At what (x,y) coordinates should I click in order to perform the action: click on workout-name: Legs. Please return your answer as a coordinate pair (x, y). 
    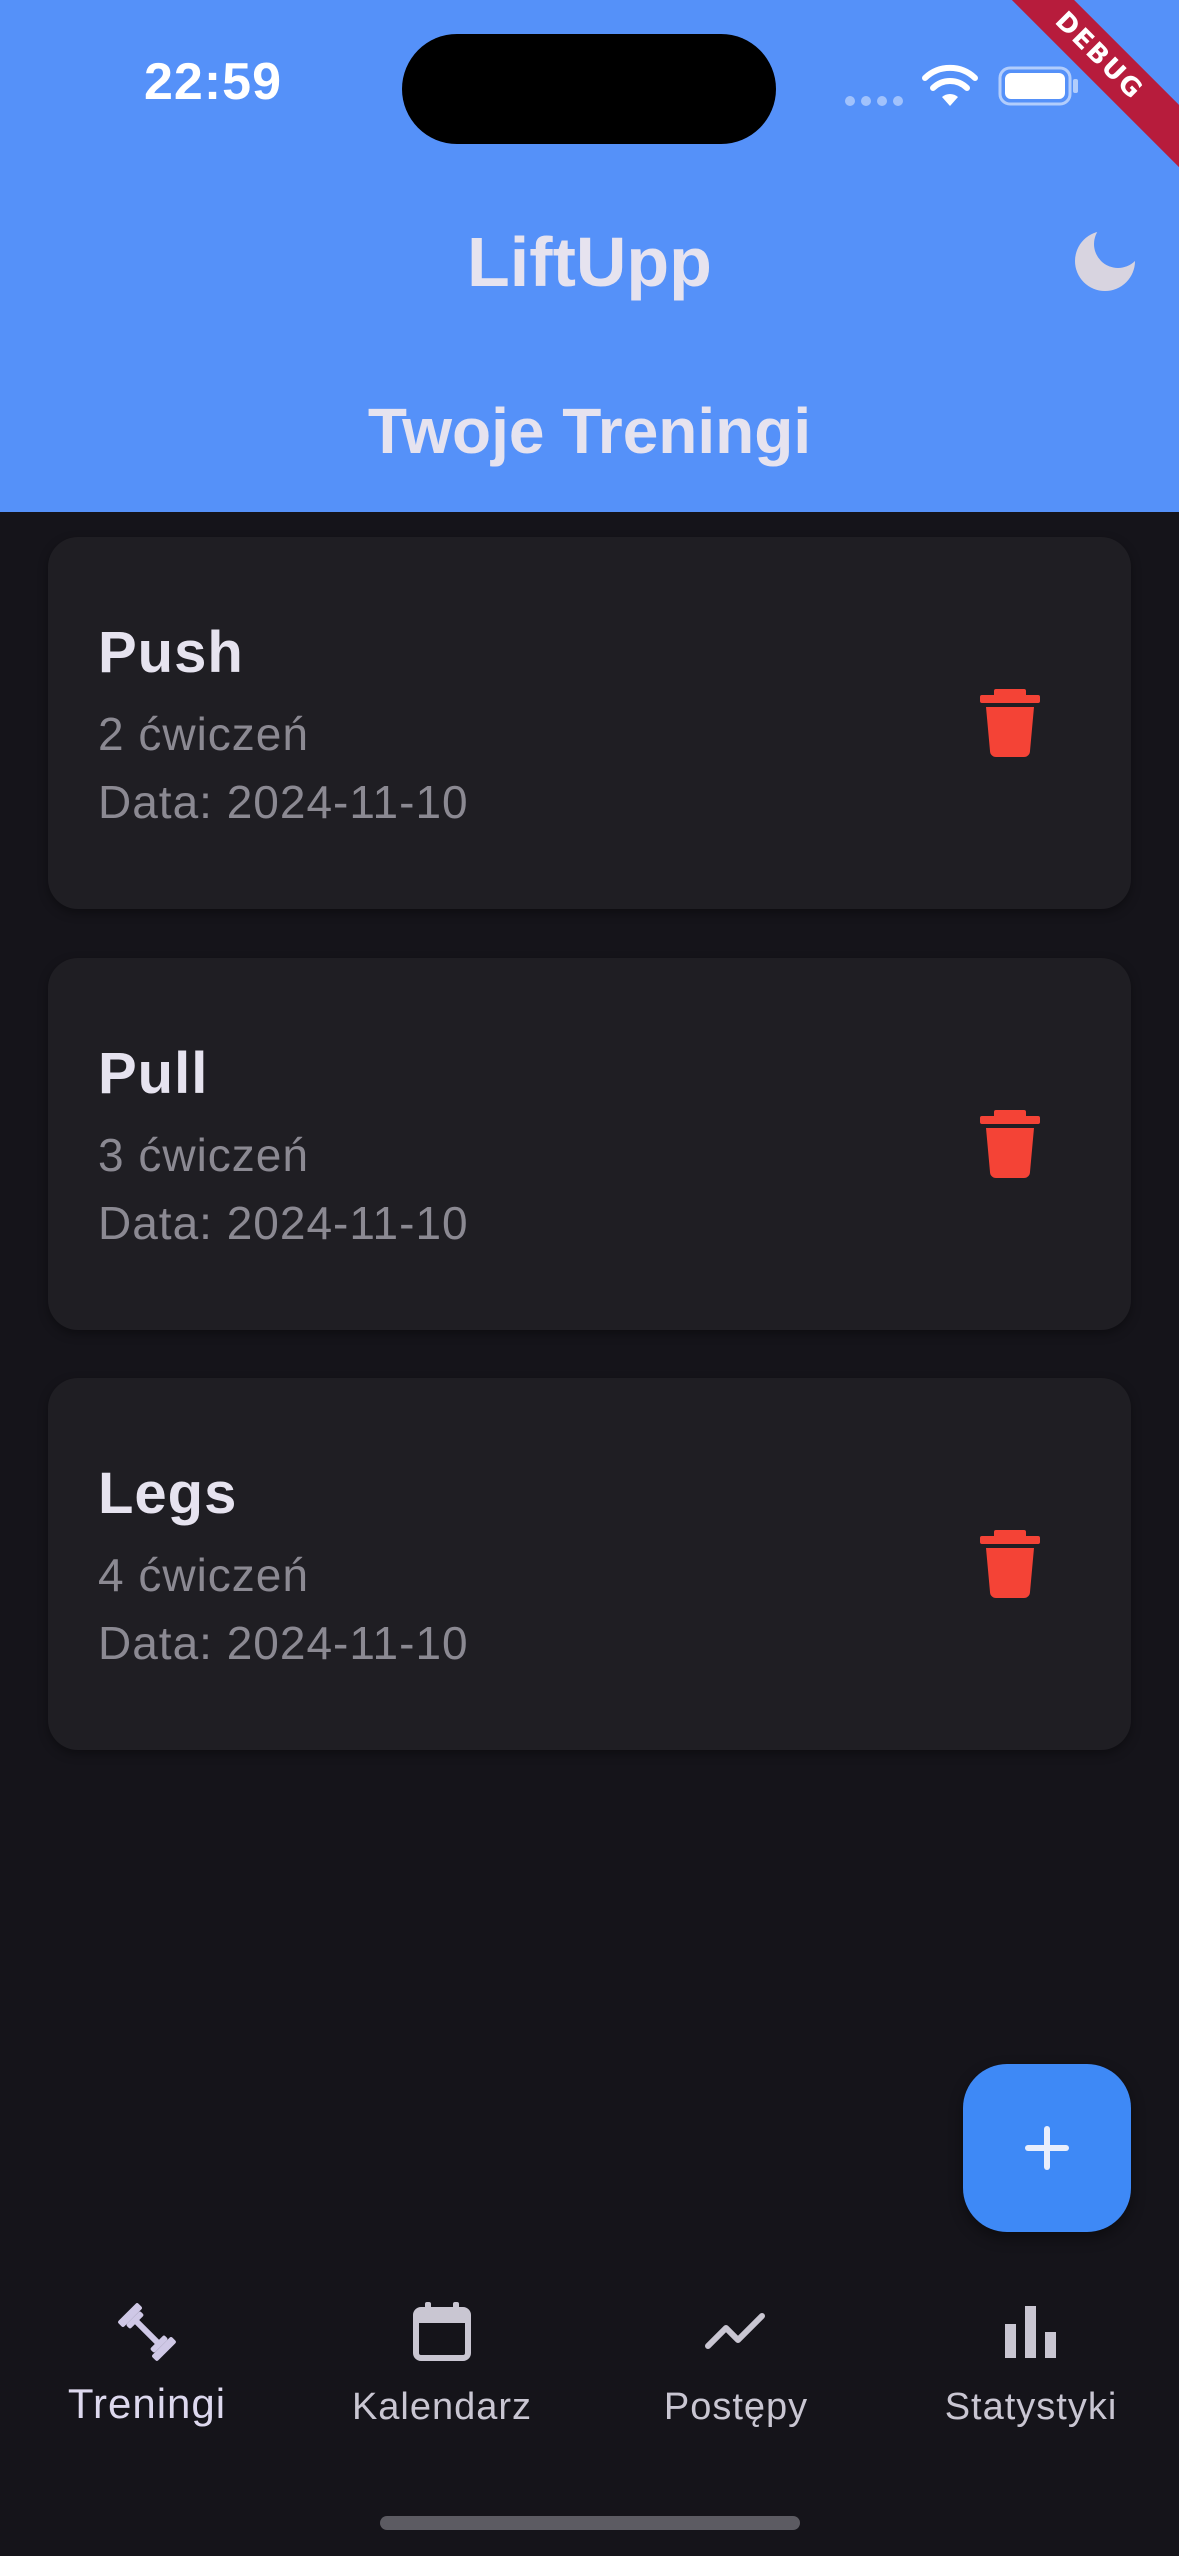
    Looking at the image, I should click on (168, 1493).